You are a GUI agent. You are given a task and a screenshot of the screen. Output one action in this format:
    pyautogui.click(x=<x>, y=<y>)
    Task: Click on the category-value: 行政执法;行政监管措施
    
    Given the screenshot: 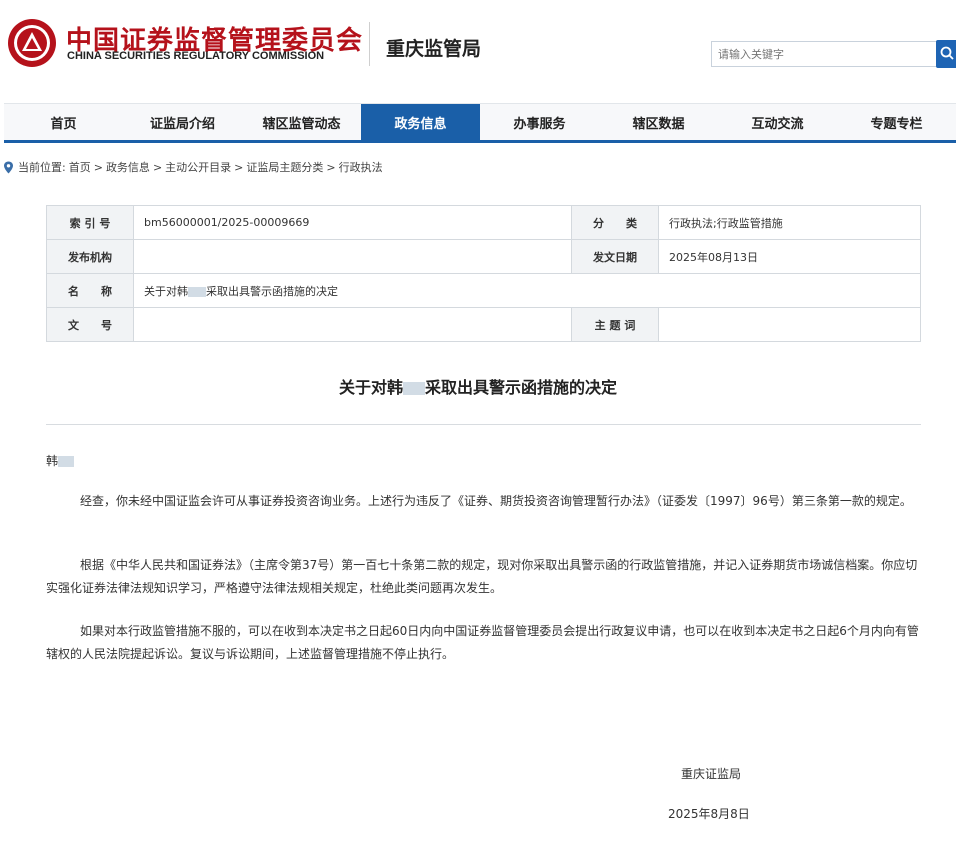 What is the action you would take?
    pyautogui.click(x=789, y=222)
    